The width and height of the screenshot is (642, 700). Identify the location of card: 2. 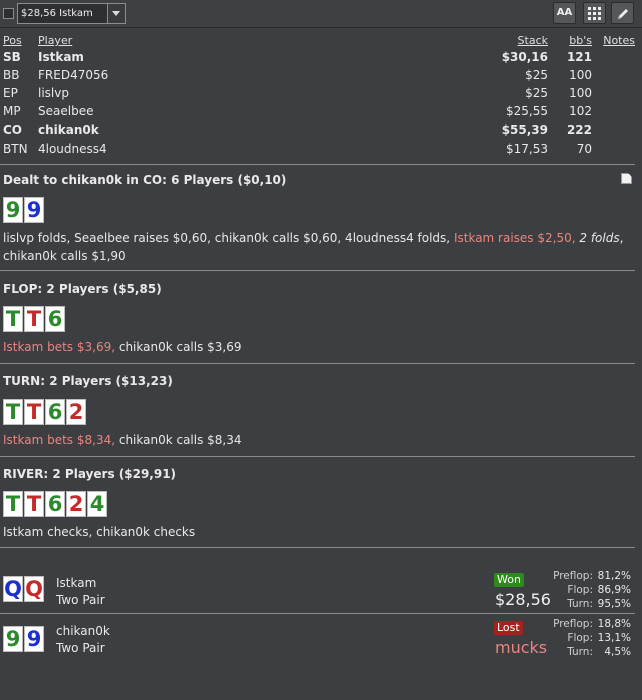
(76, 412).